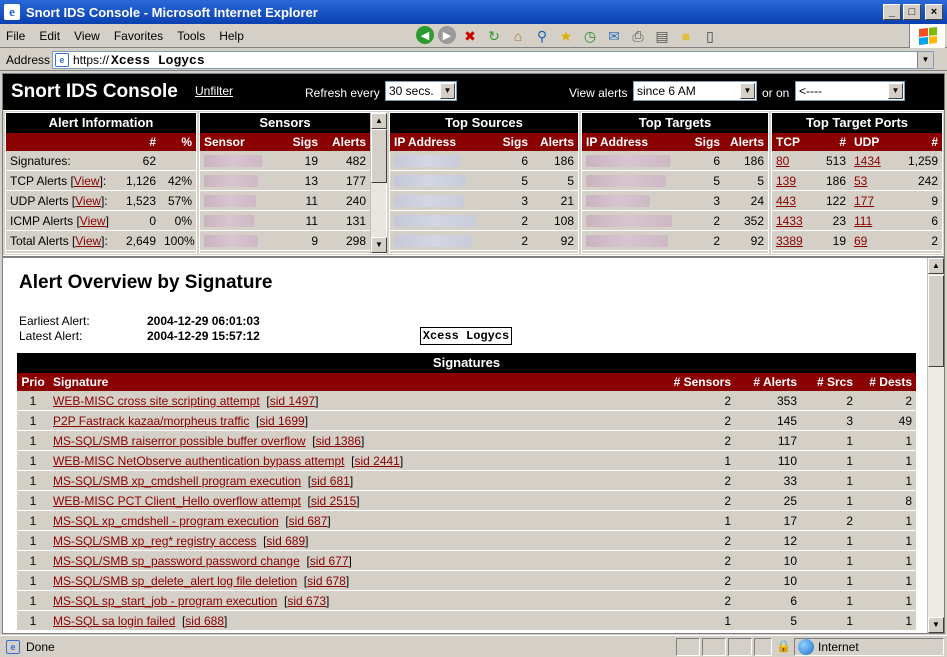 The height and width of the screenshot is (657, 947). I want to click on forward-icon: ▶, so click(447, 35).